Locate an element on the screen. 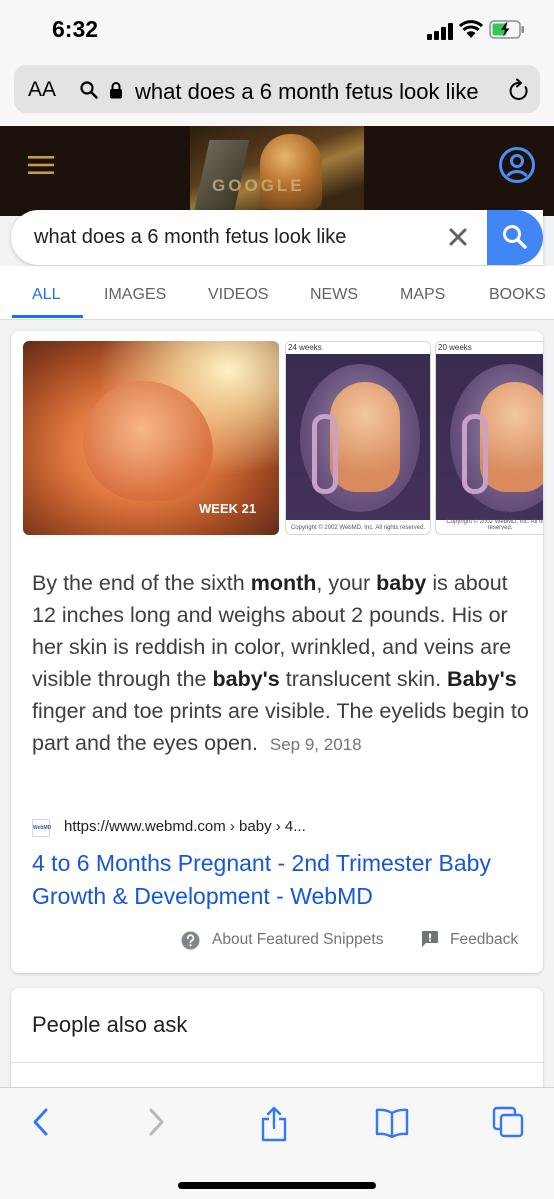 This screenshot has height=1199, width=554. status-time: 6:32 is located at coordinates (75, 29).